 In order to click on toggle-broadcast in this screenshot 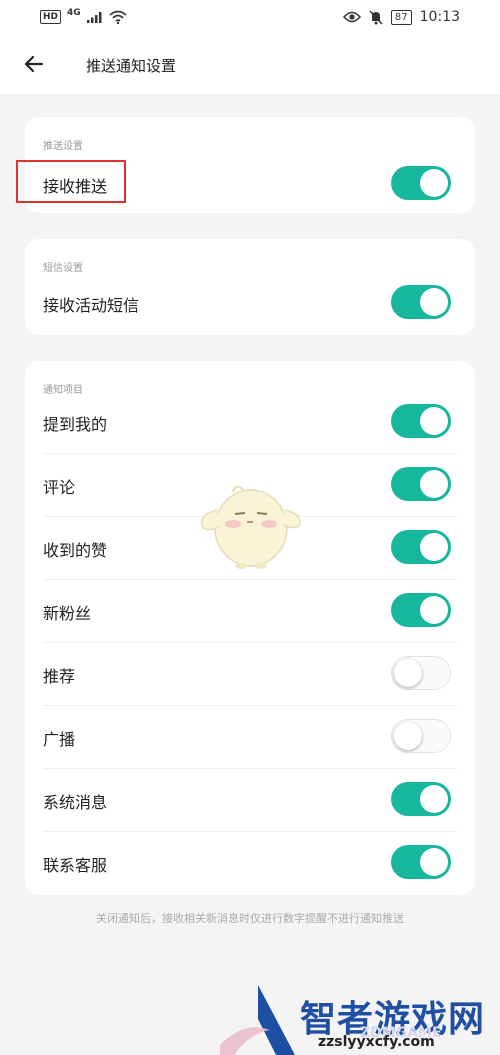, I will do `click(421, 736)`.